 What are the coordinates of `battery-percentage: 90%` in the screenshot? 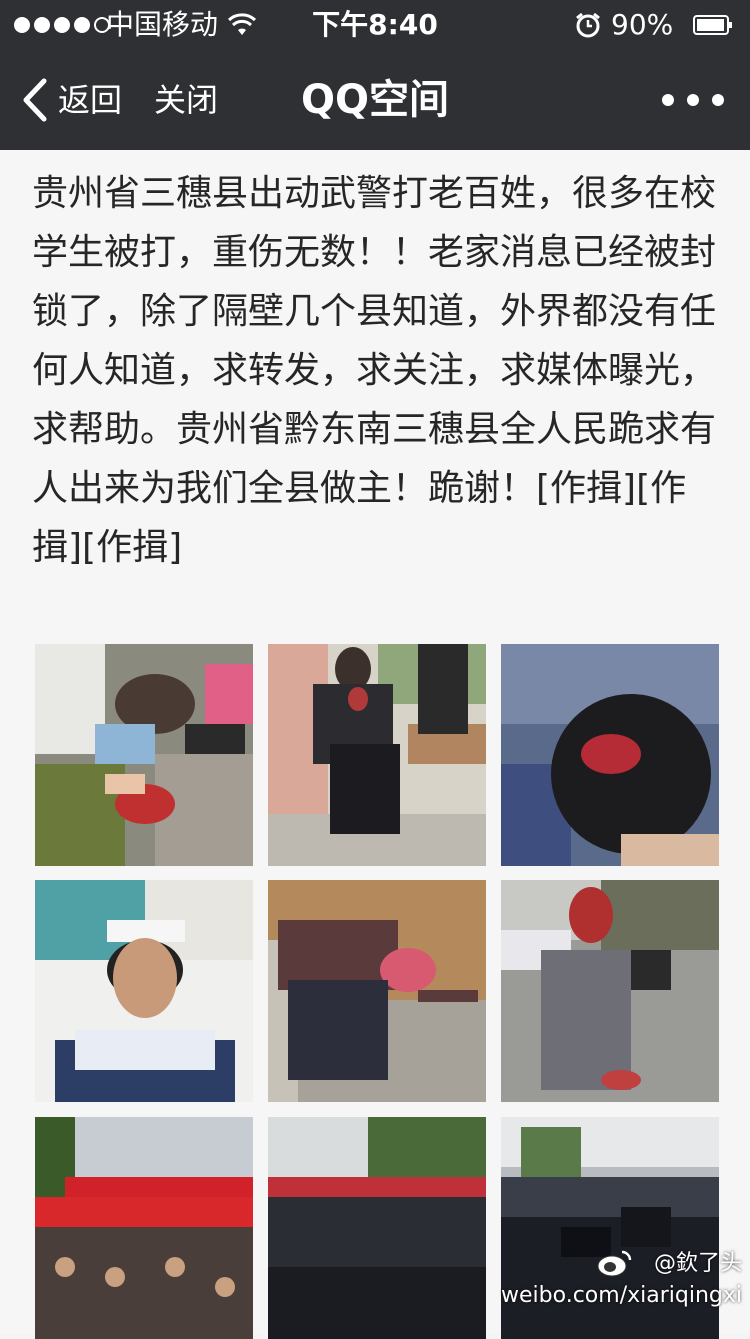 It's located at (642, 24).